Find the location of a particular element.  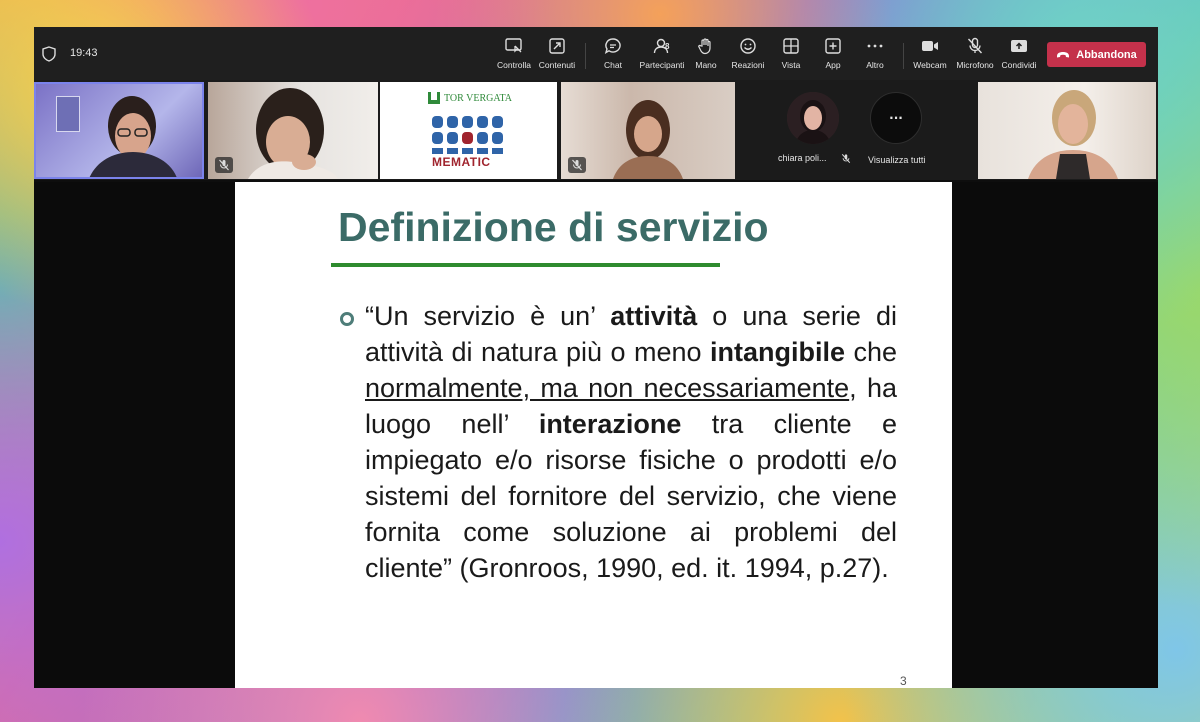

chat-button: Chat is located at coordinates (613, 55).